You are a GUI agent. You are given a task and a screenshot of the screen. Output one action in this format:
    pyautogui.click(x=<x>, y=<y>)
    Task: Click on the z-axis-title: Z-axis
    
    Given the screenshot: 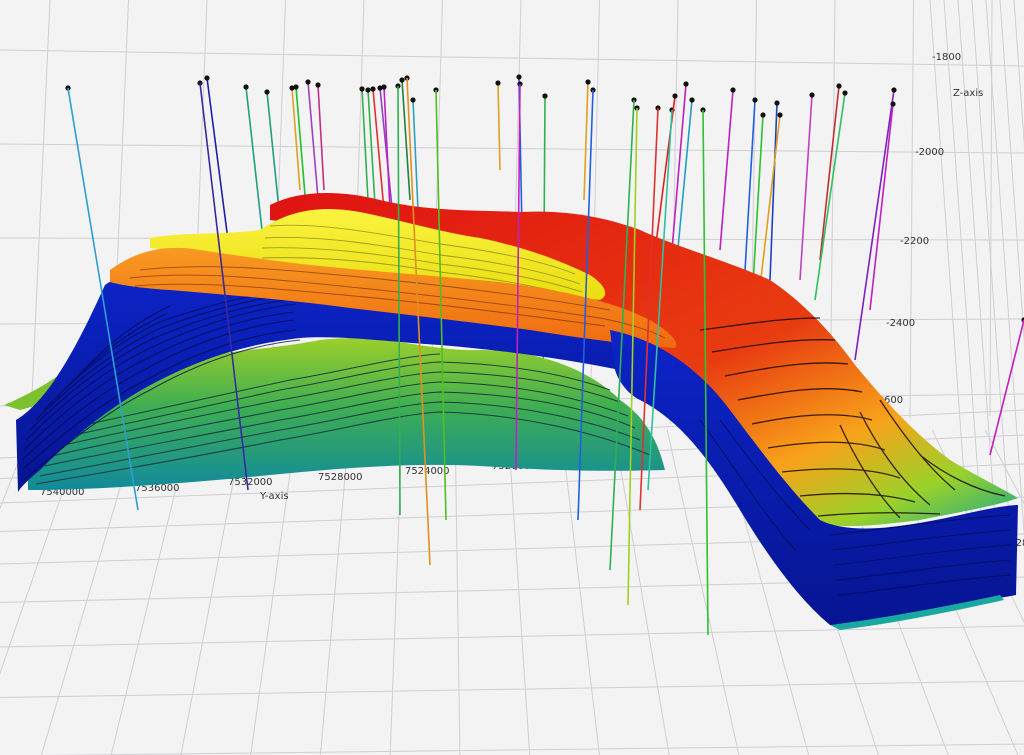 What is the action you would take?
    pyautogui.click(x=968, y=93)
    